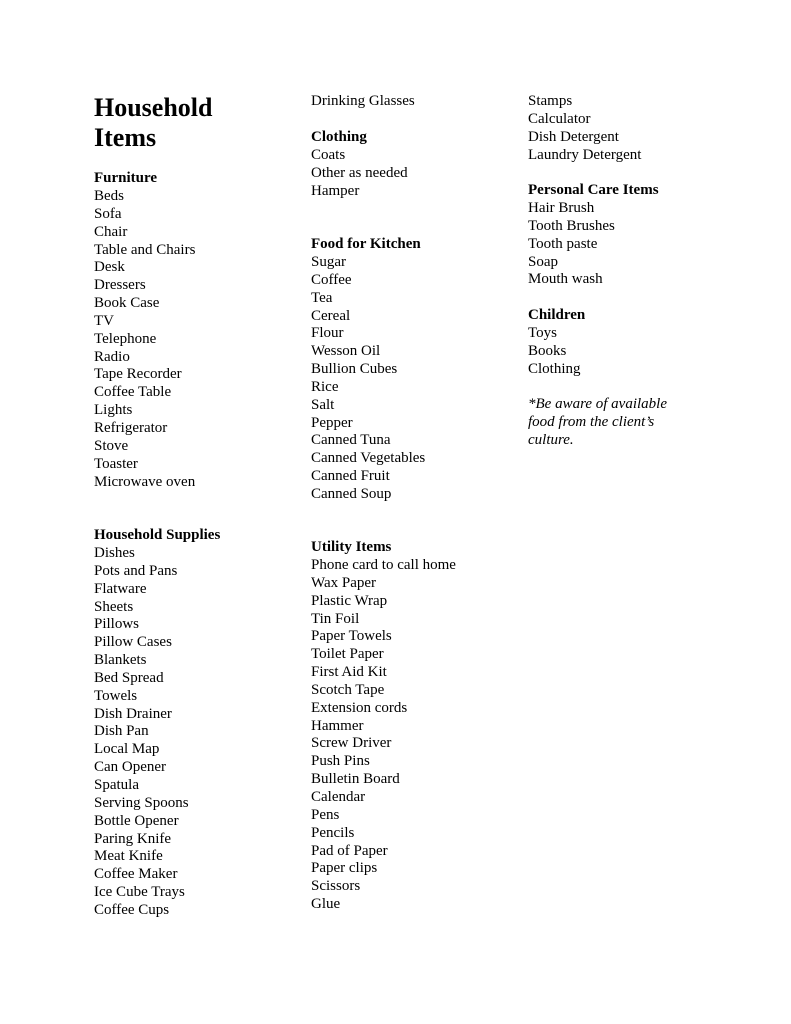  Describe the element at coordinates (129, 677) in the screenshot. I see `list-item: Bed Spread` at that location.